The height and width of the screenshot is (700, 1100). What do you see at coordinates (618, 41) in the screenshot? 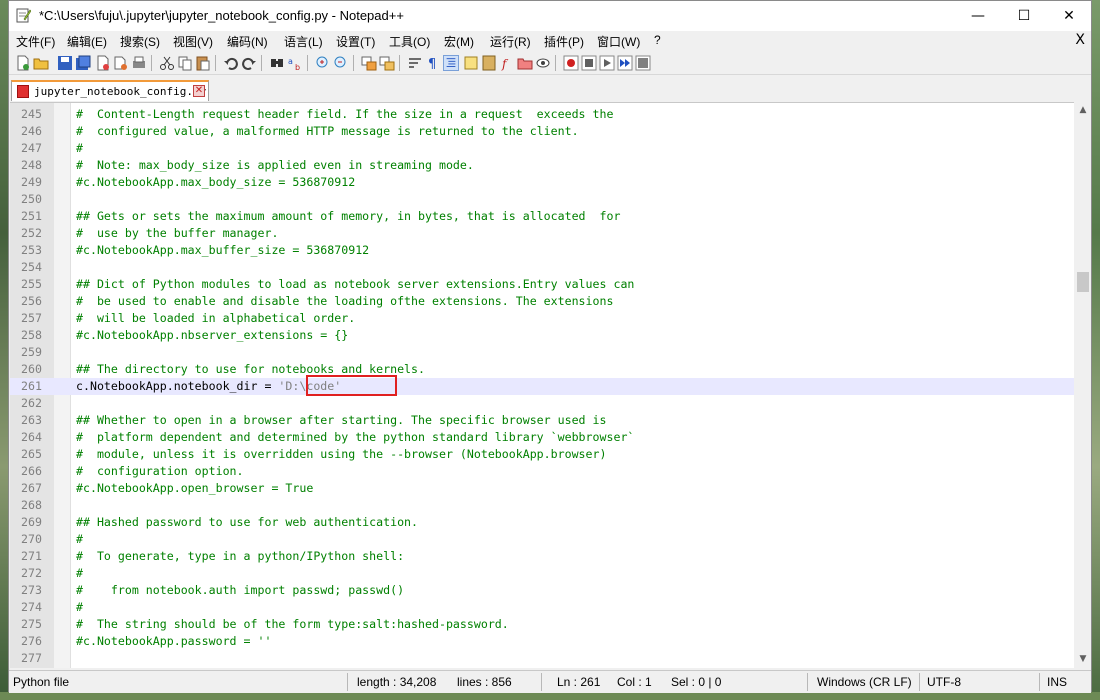
I see `menu-window: 窗口(W)` at bounding box center [618, 41].